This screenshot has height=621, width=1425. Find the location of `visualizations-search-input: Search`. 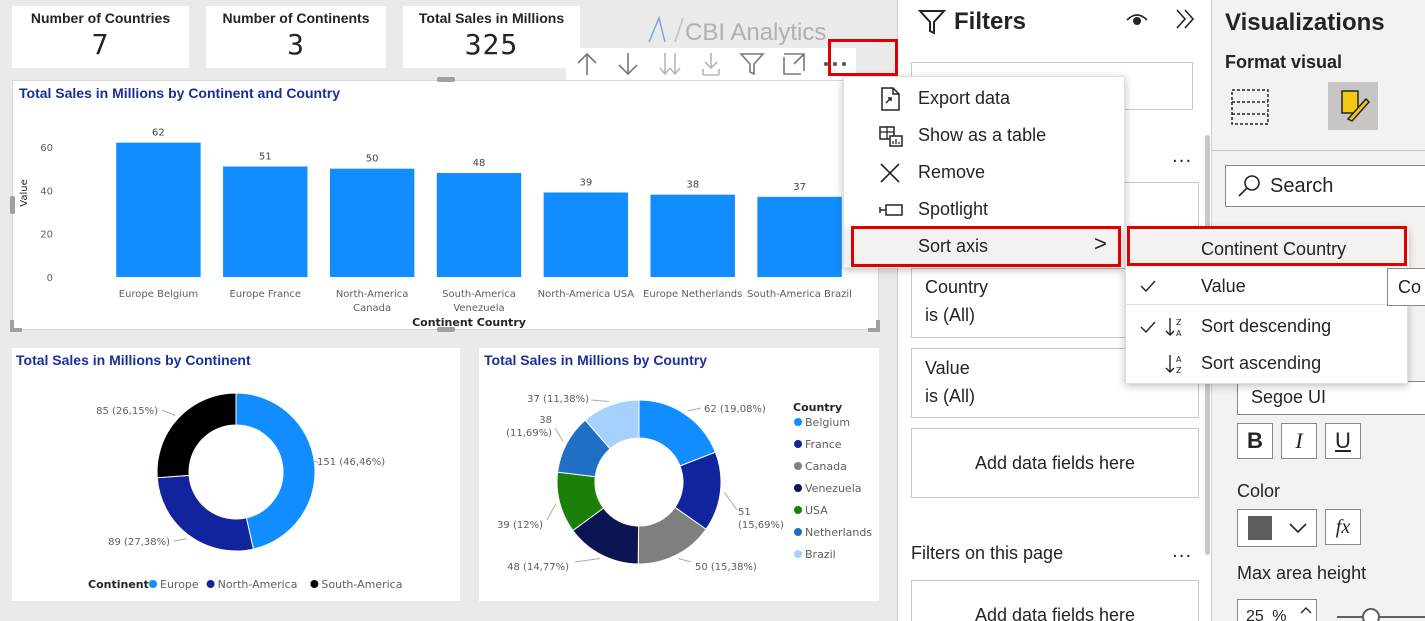

visualizations-search-input: Search is located at coordinates (1325, 186).